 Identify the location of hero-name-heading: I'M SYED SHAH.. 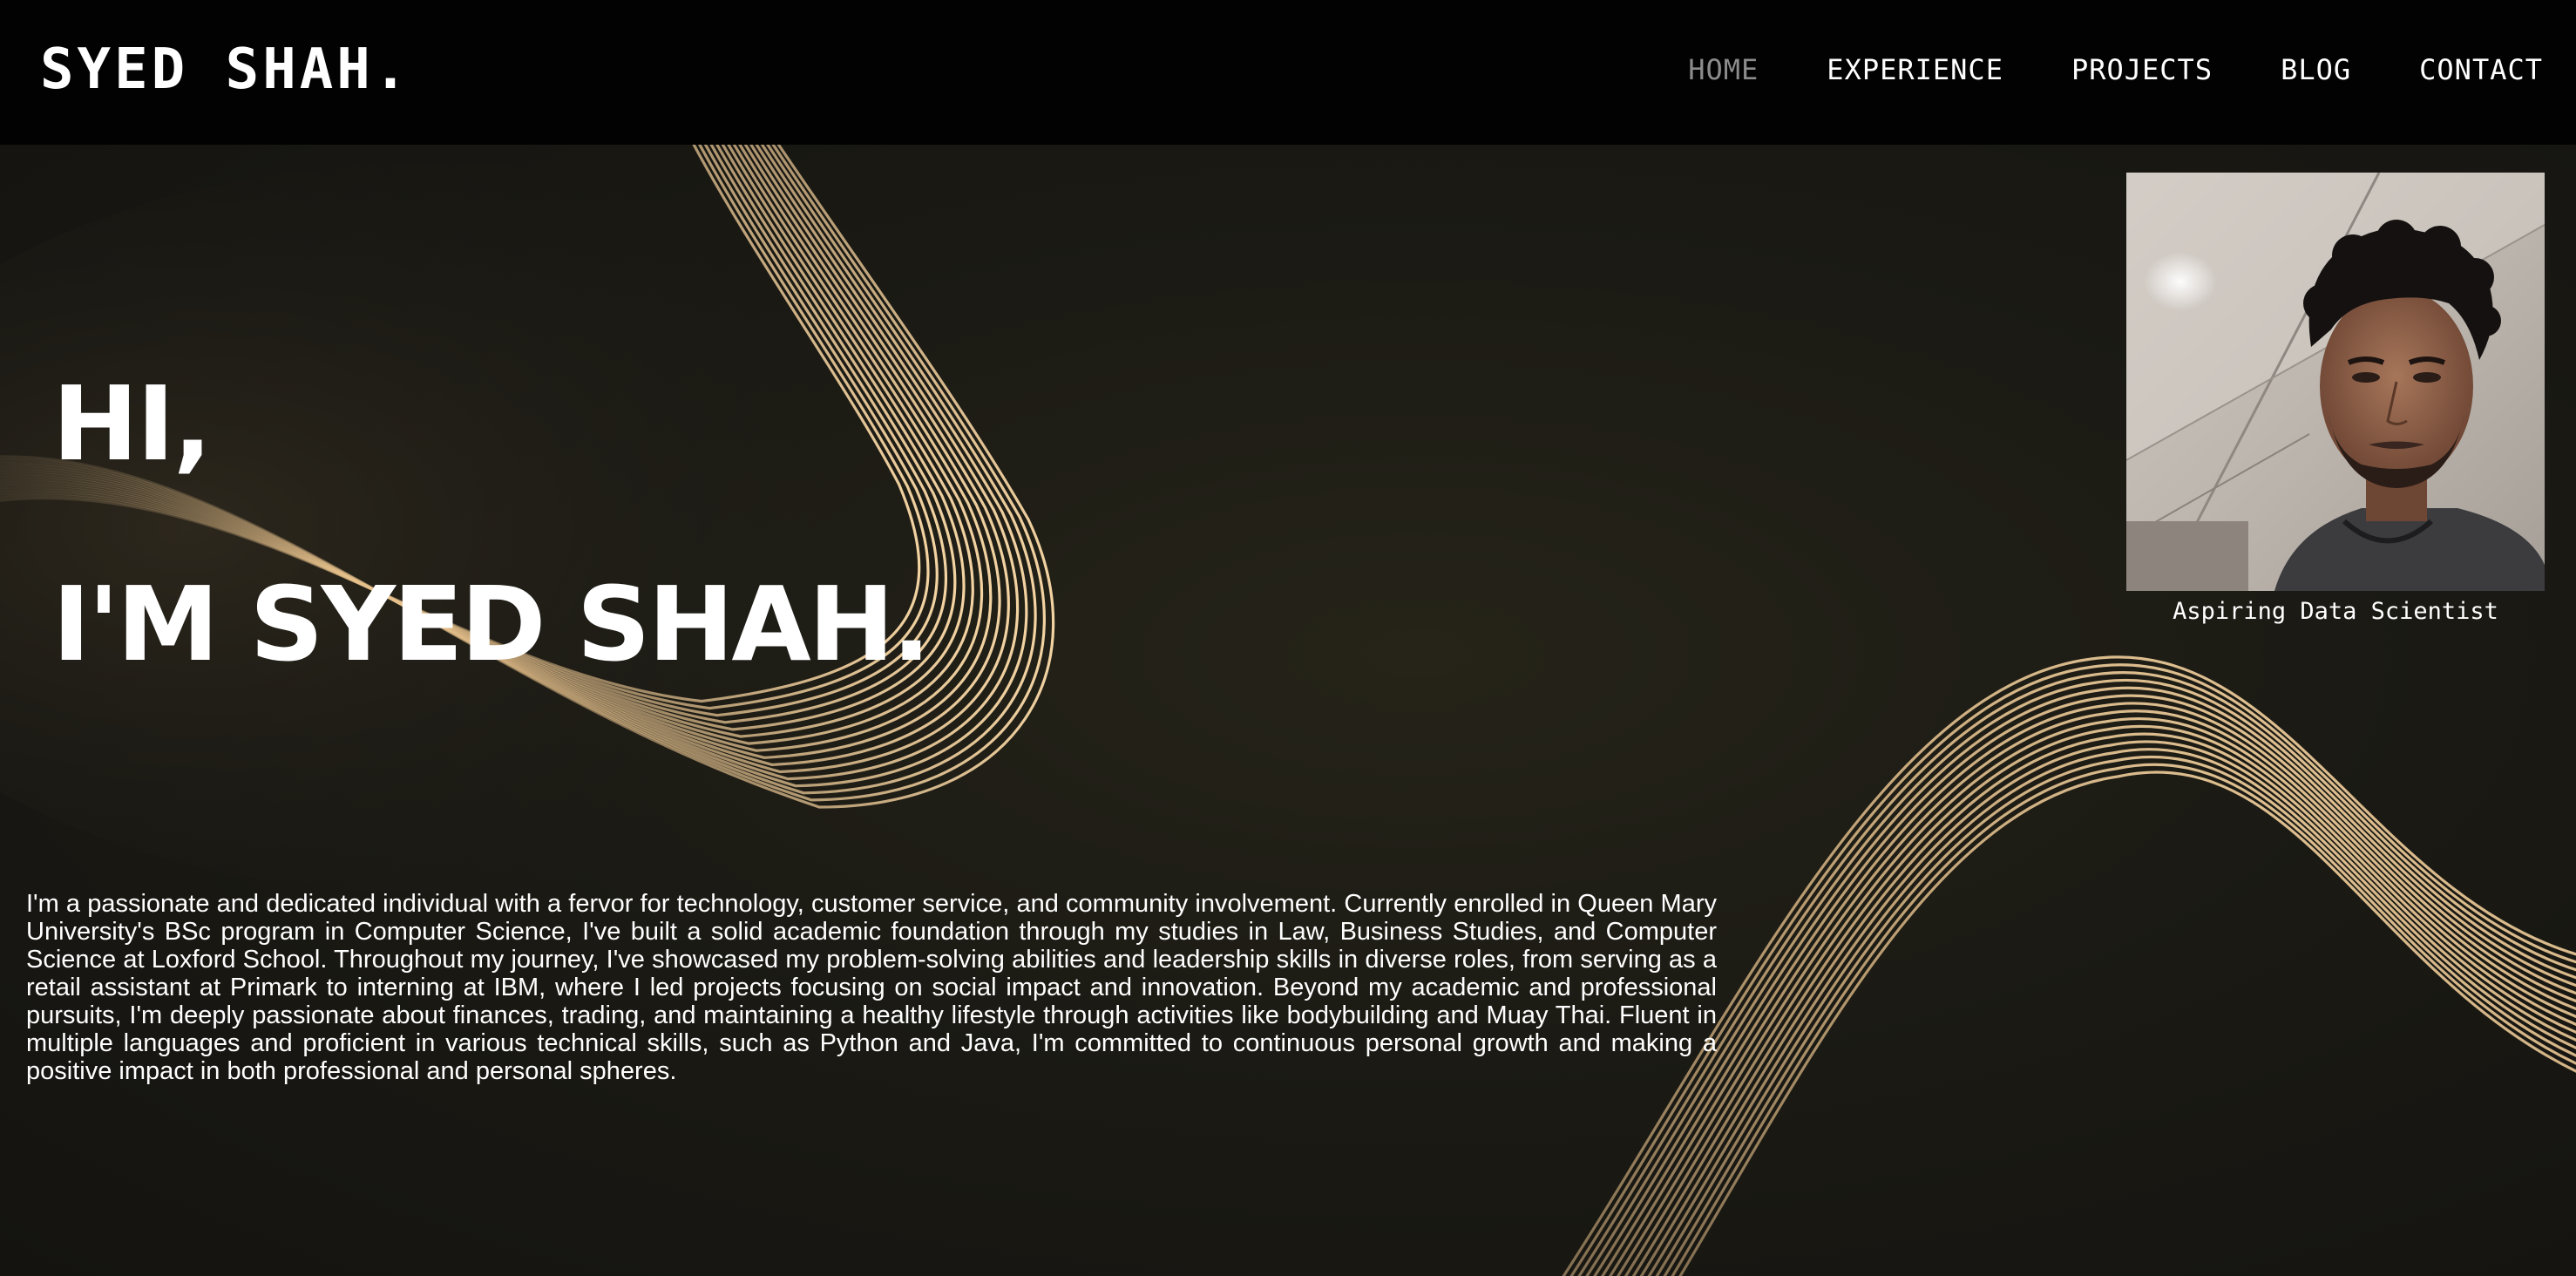
(491, 624).